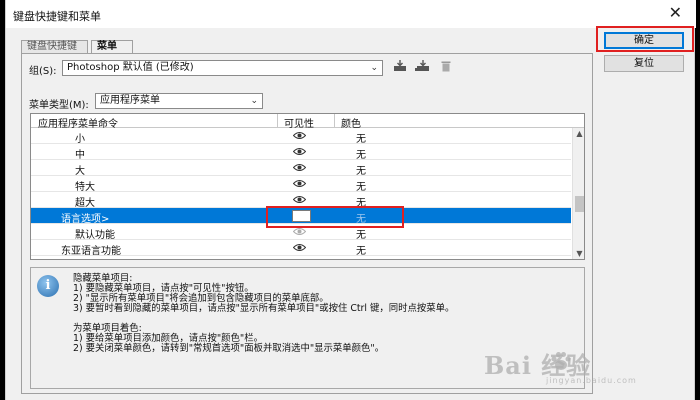 The height and width of the screenshot is (400, 700). I want to click on command-name: 特大, so click(85, 187).